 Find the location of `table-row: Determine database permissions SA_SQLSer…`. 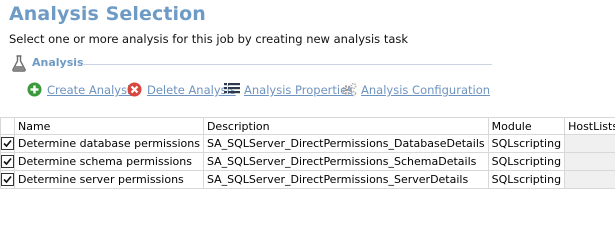

table-row: Determine database permissions SA_SQLSer… is located at coordinates (307, 143).